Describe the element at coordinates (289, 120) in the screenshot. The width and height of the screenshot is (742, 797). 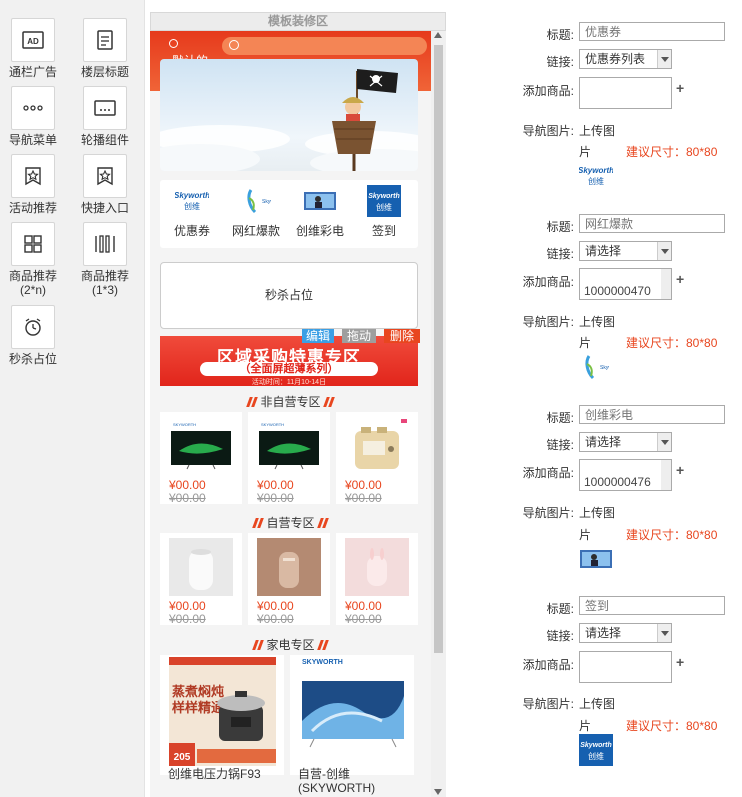
I see `pirate-ship-illustration` at that location.